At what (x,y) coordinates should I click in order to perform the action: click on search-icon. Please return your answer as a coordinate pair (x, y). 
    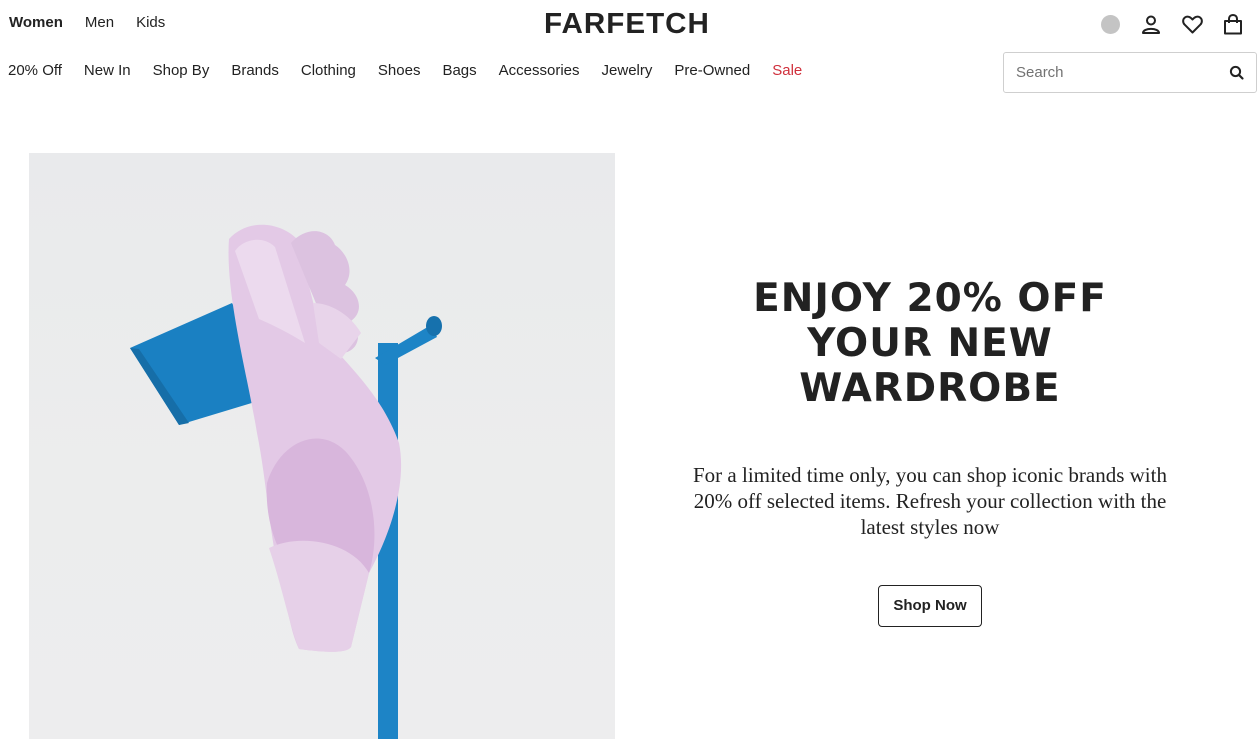
    Looking at the image, I should click on (1237, 73).